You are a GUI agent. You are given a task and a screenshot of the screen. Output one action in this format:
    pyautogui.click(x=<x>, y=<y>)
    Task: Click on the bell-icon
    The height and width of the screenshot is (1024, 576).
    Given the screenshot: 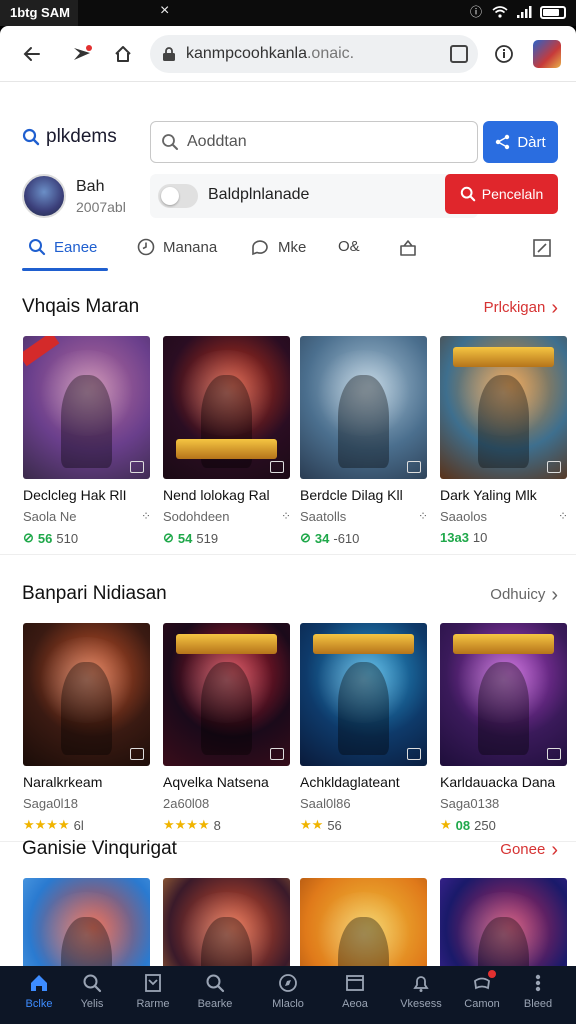 What is the action you would take?
    pyautogui.click(x=421, y=984)
    